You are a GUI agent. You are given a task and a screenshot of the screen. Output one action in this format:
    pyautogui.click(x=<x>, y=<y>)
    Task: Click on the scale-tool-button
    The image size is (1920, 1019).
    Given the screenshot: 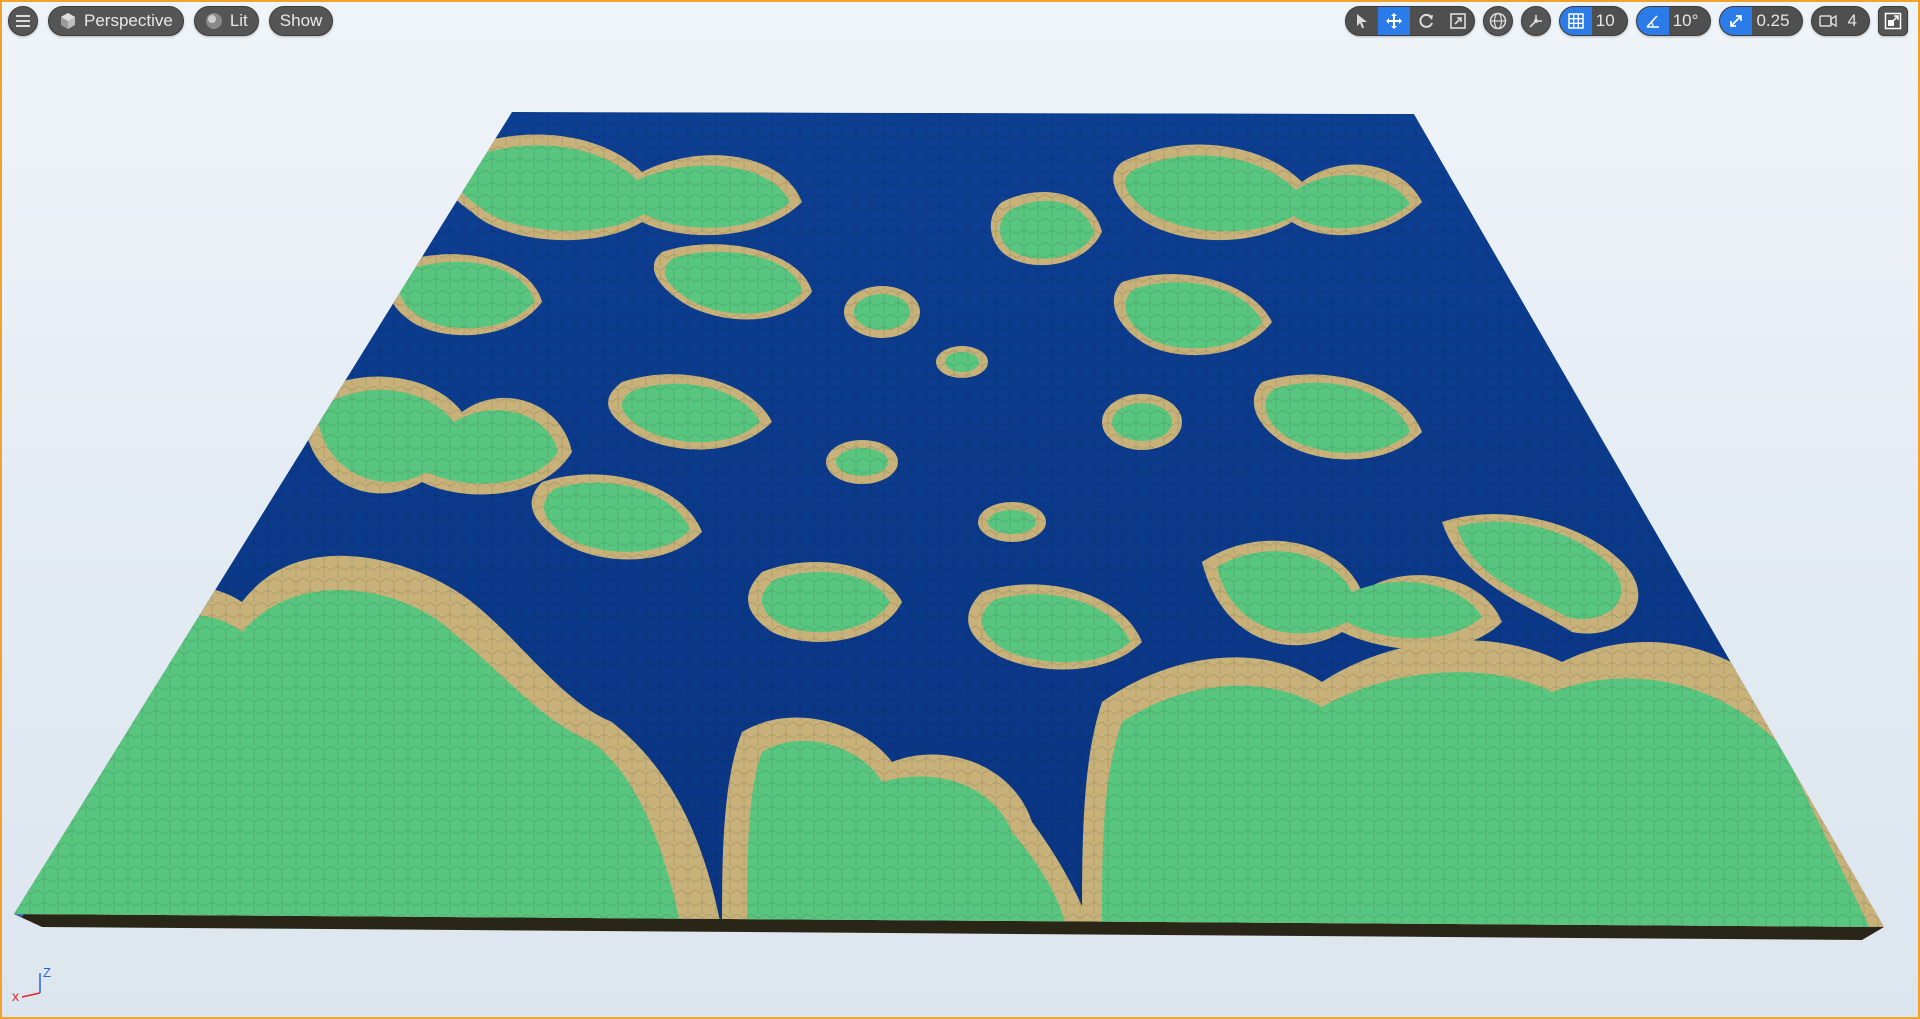 What is the action you would take?
    pyautogui.click(x=1458, y=21)
    